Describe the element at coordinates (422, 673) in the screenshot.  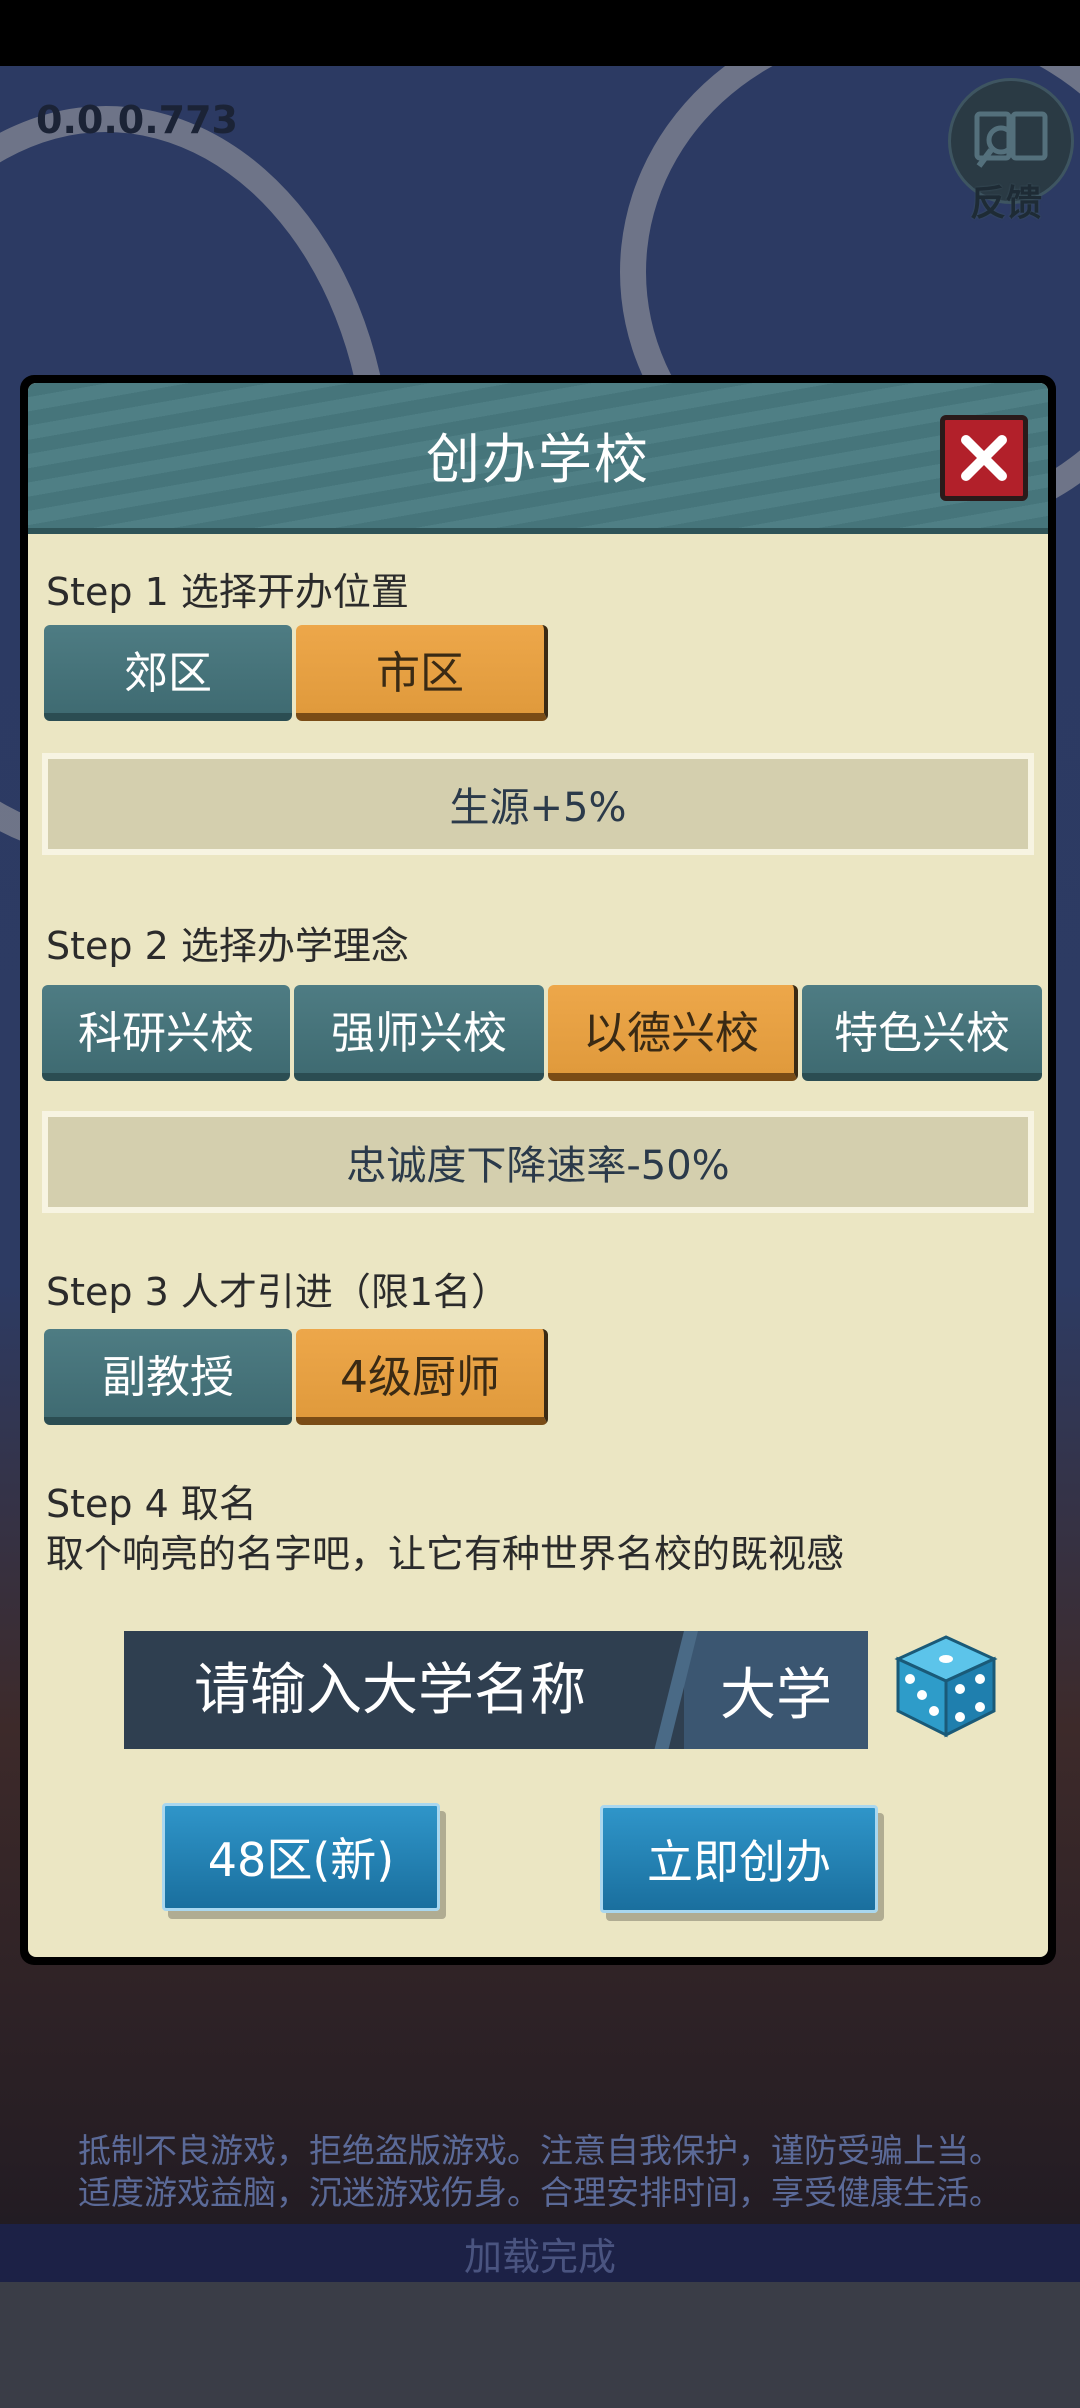
I see `location-option-city: 市区` at that location.